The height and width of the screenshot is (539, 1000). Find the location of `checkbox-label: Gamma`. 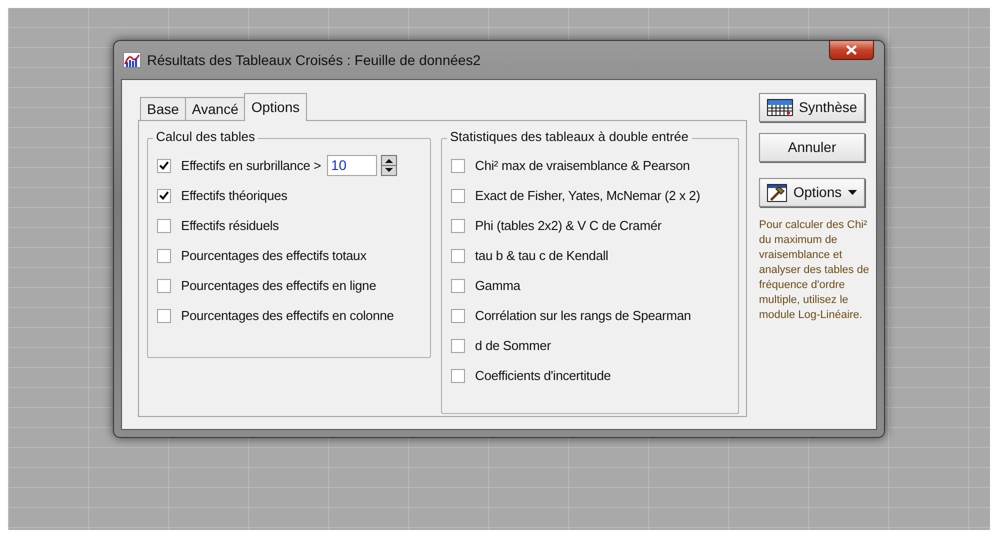

checkbox-label: Gamma is located at coordinates (497, 285).